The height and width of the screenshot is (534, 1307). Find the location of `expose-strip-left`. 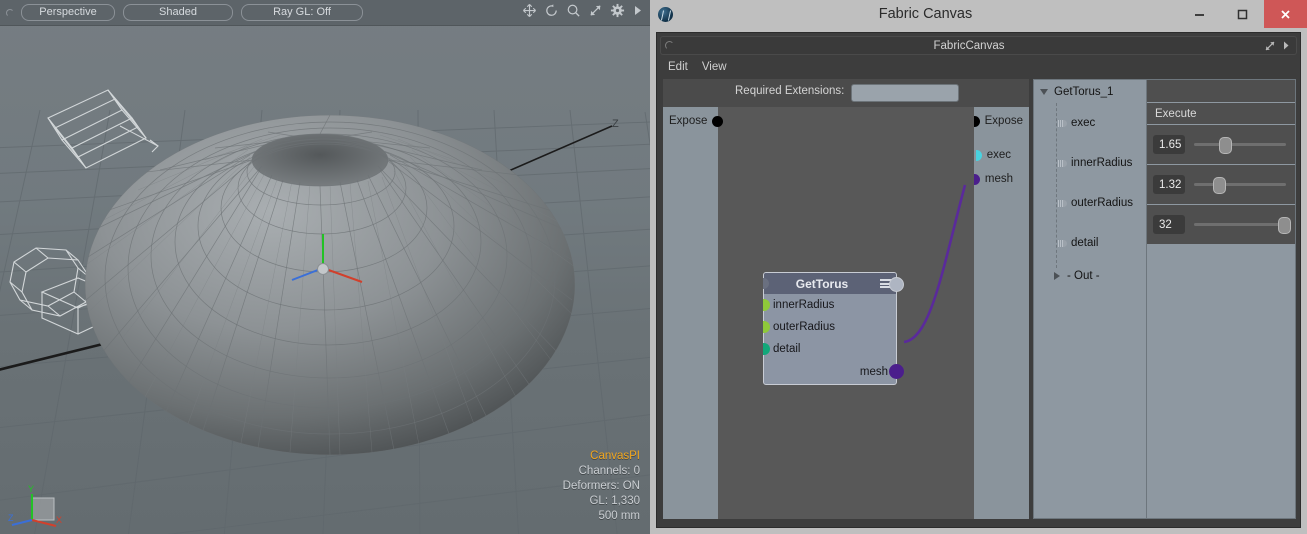

expose-strip-left is located at coordinates (690, 313).